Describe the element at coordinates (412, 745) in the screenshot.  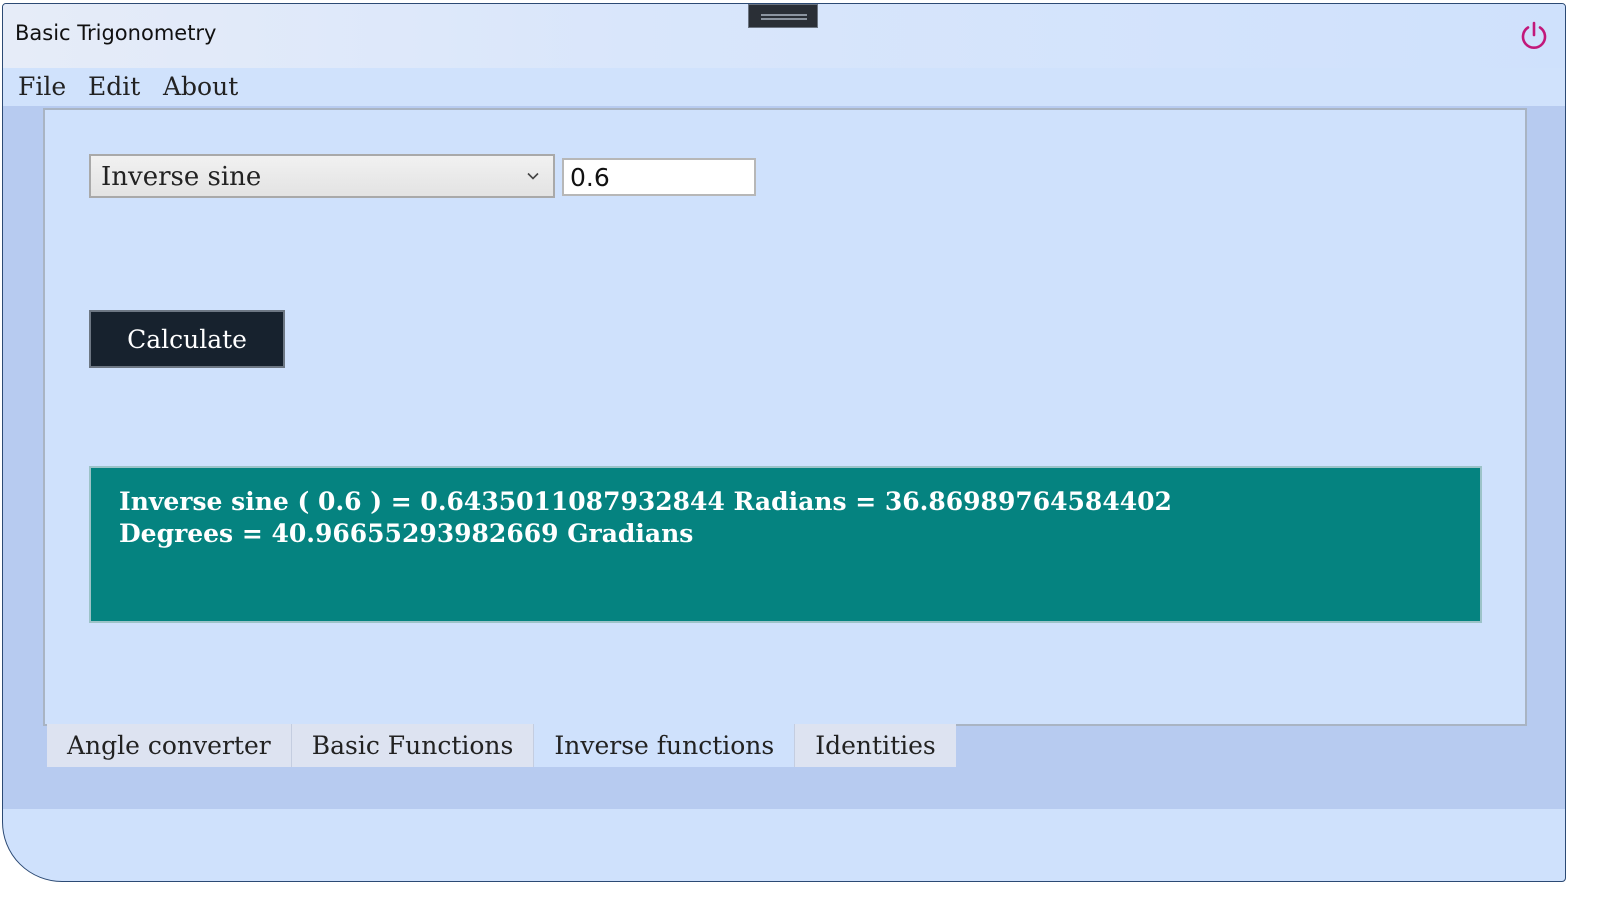
I see `tab-basic-functions: Basic Functions` at that location.